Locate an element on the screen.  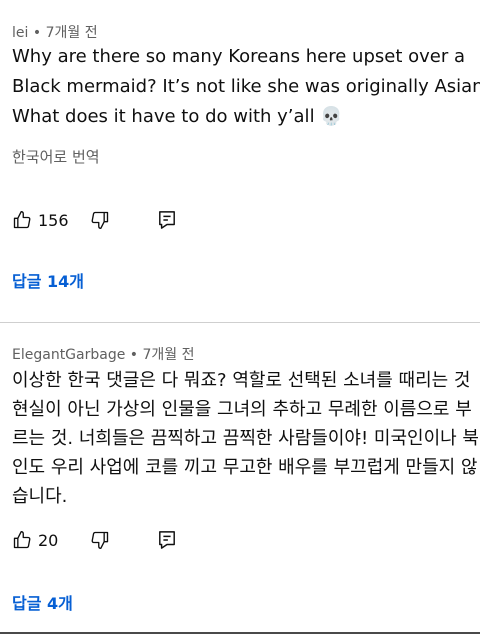
comment-meta: ElegantGarbage • 7개월 전 is located at coordinates (103, 354).